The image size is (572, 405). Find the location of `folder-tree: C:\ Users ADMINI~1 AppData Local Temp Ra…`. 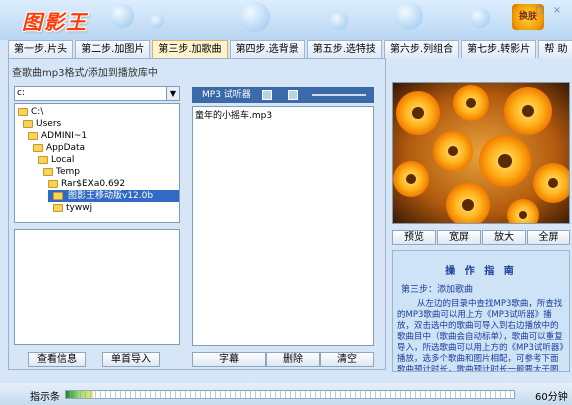

folder-tree: C:\ Users ADMINI~1 AppData Local Temp Ra… is located at coordinates (97, 163).